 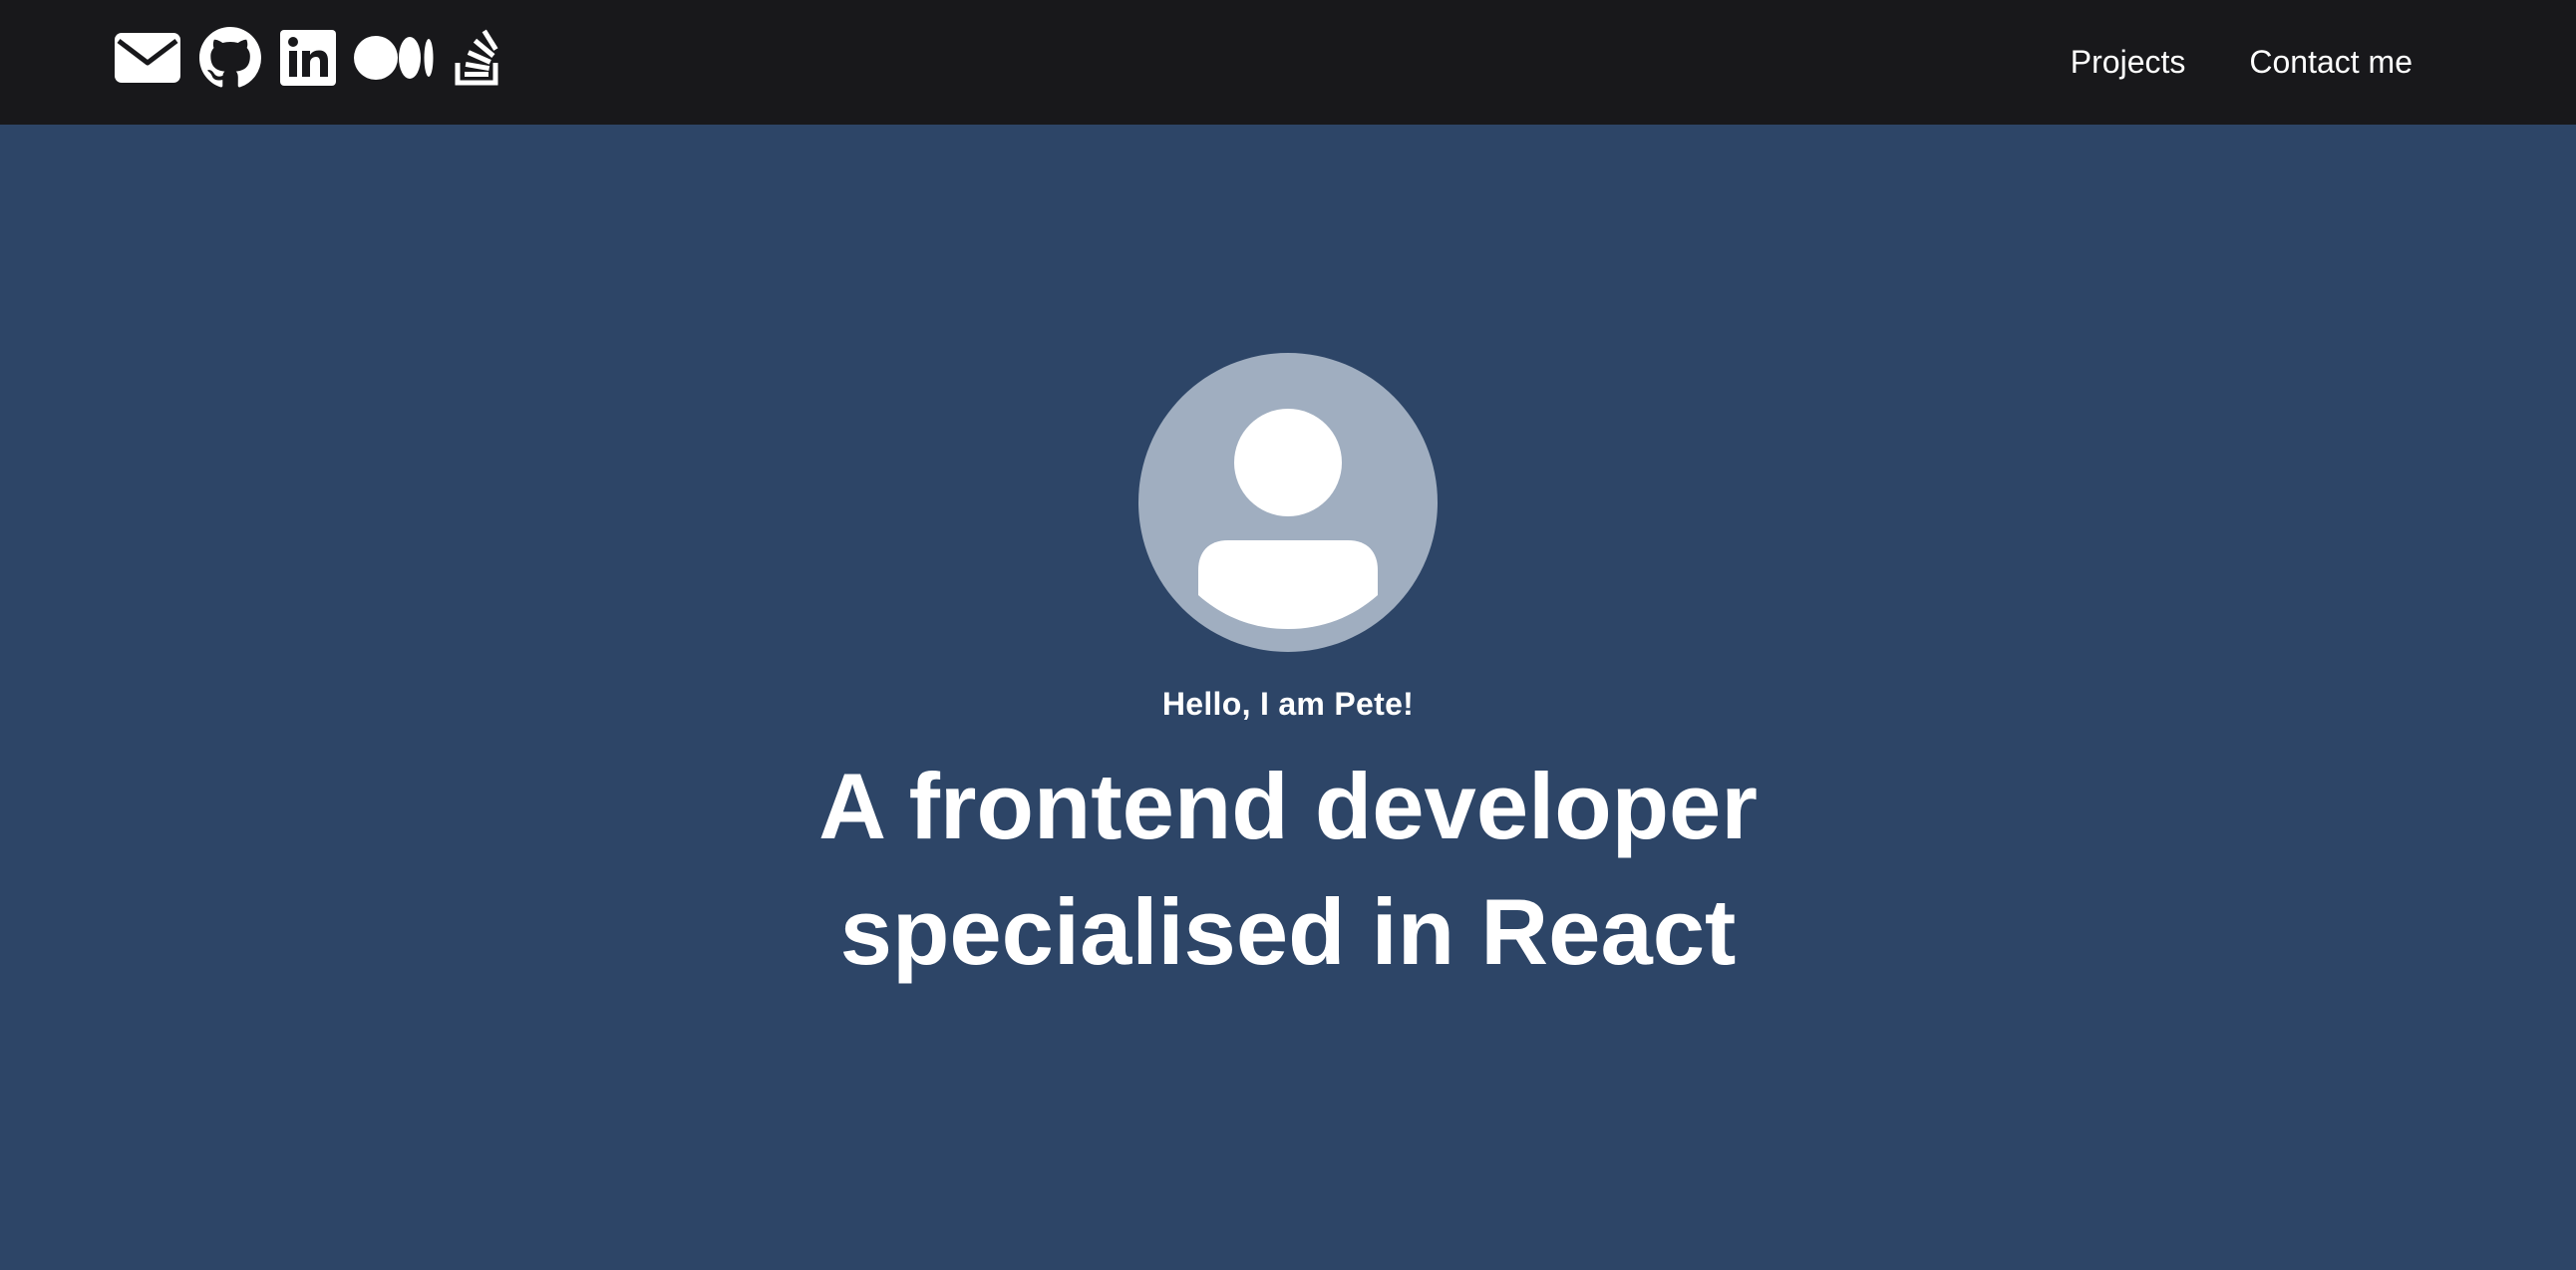 What do you see at coordinates (2128, 63) in the screenshot?
I see `nav-link-projects: Projects` at bounding box center [2128, 63].